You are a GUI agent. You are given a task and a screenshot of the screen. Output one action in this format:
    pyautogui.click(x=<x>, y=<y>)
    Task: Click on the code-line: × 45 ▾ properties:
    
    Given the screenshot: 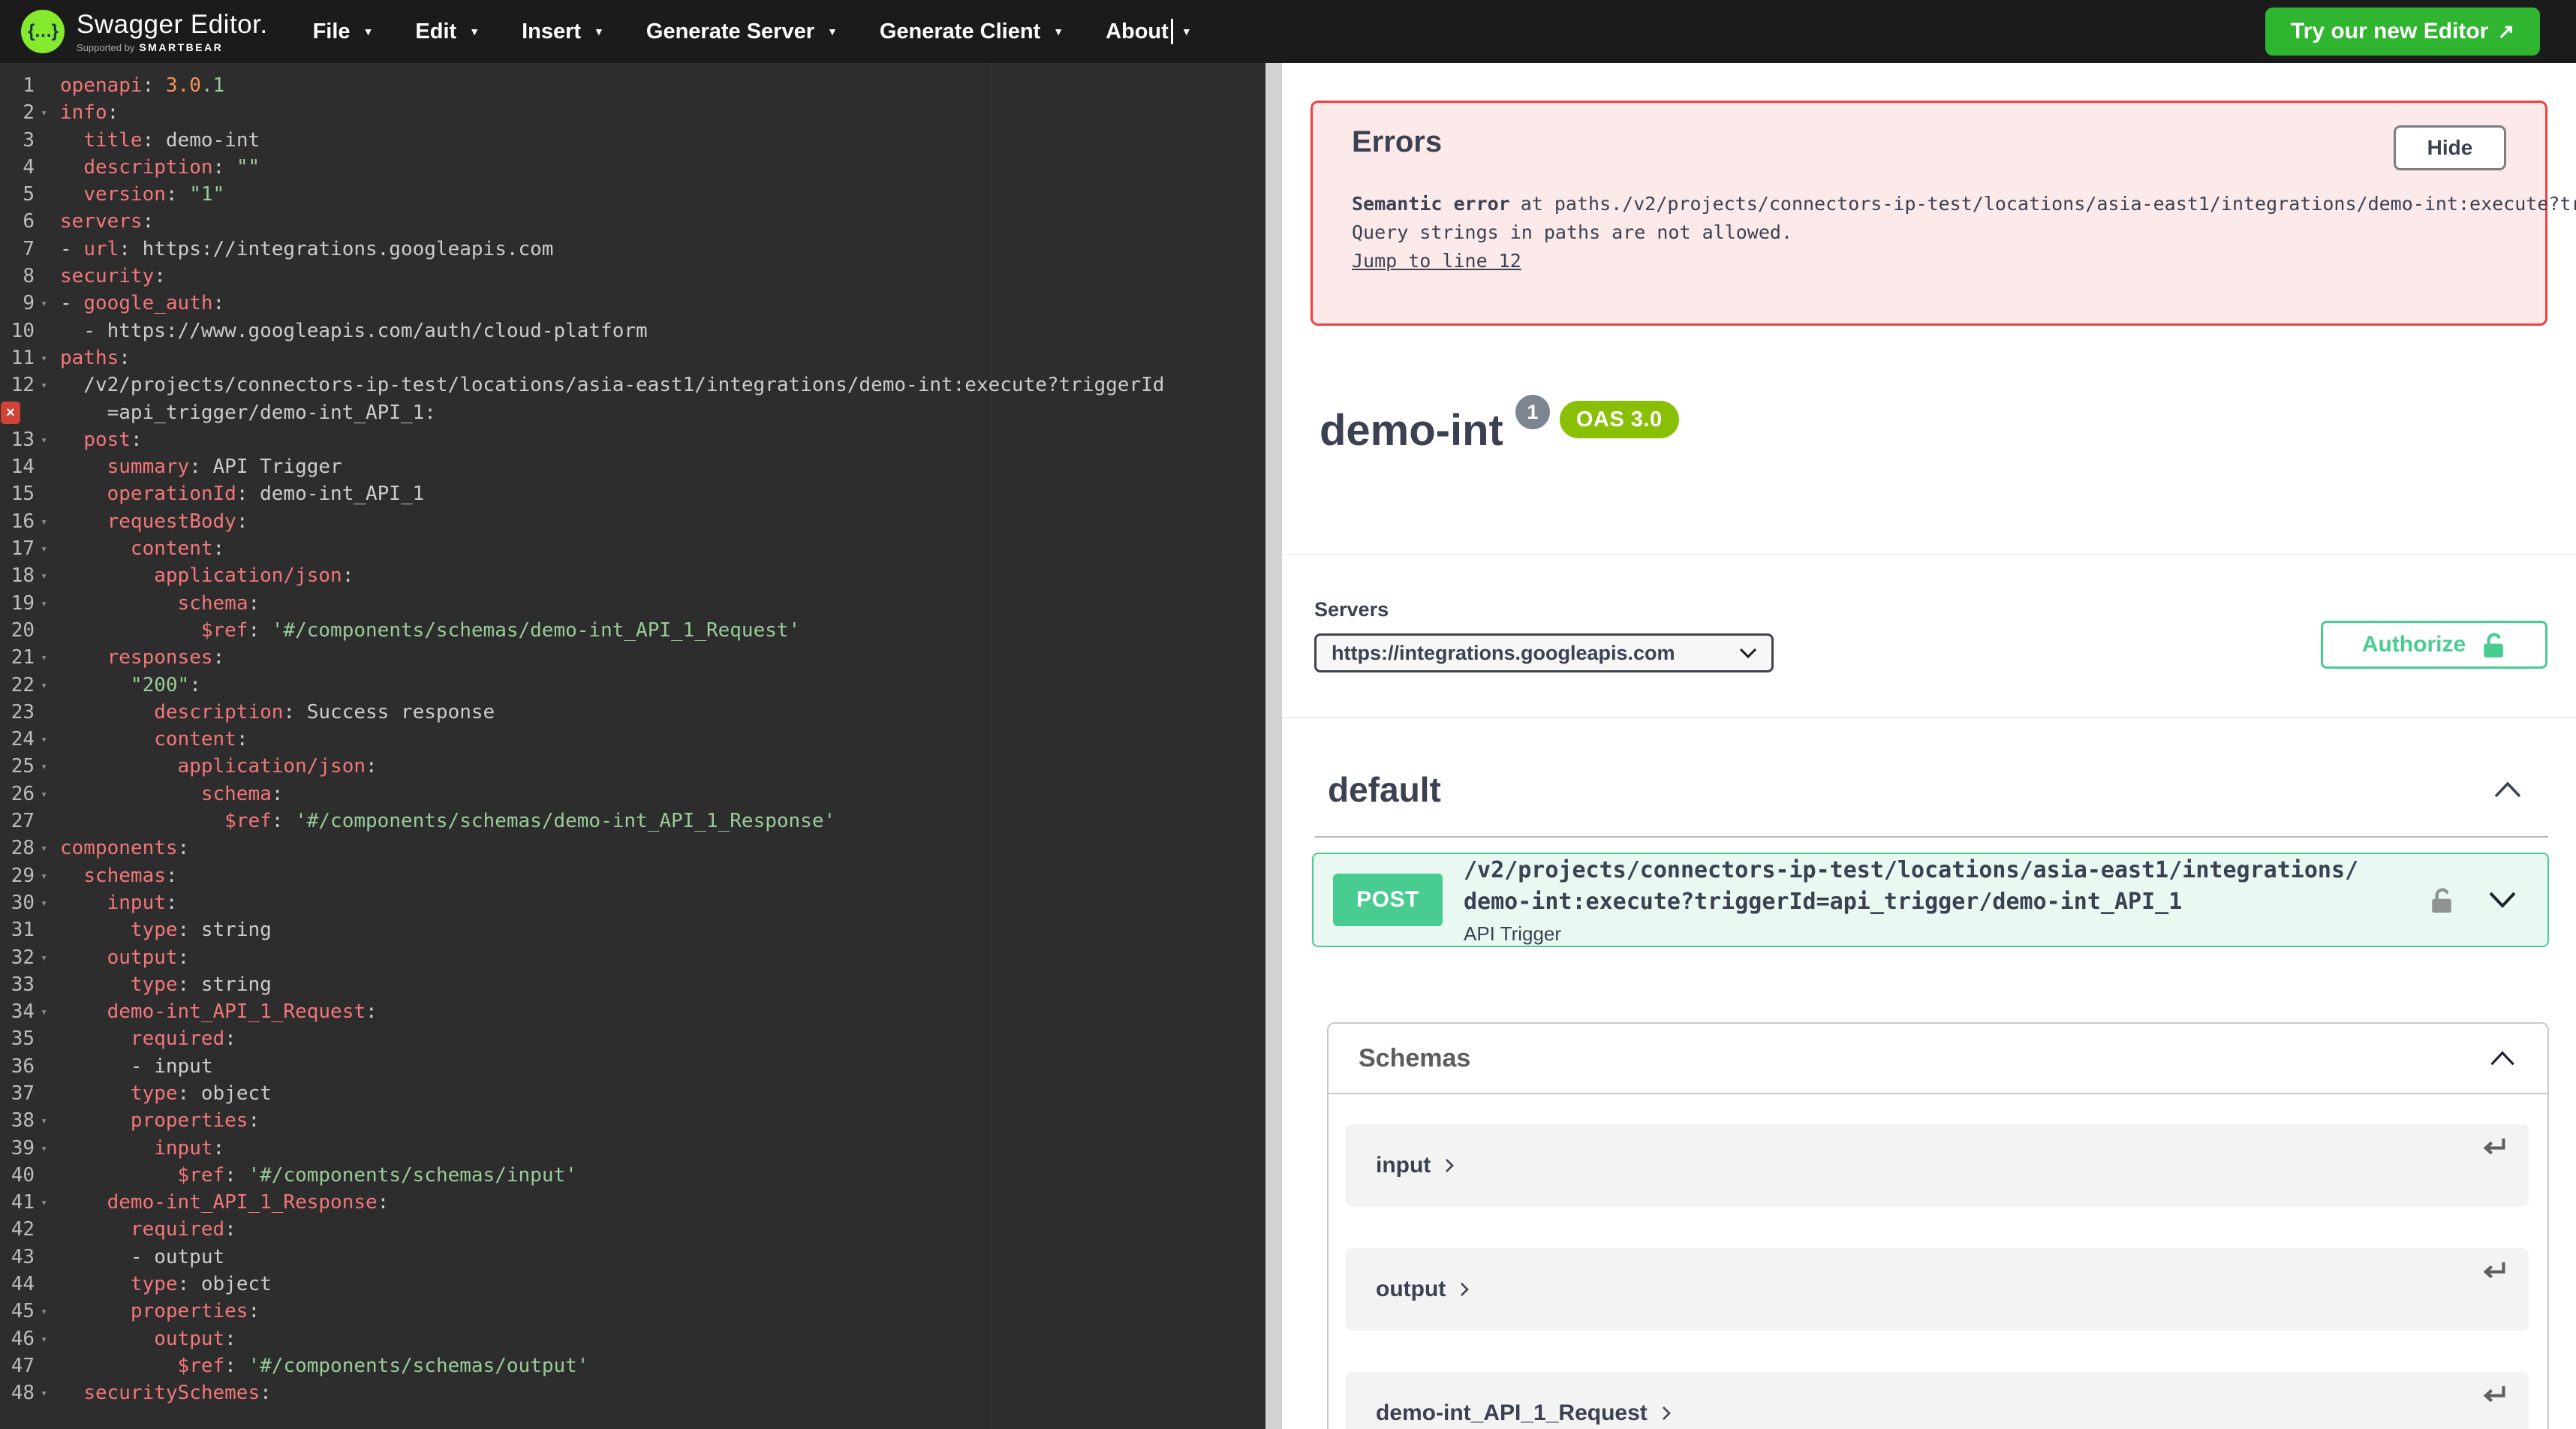 What is the action you would take?
    pyautogui.click(x=632, y=1311)
    